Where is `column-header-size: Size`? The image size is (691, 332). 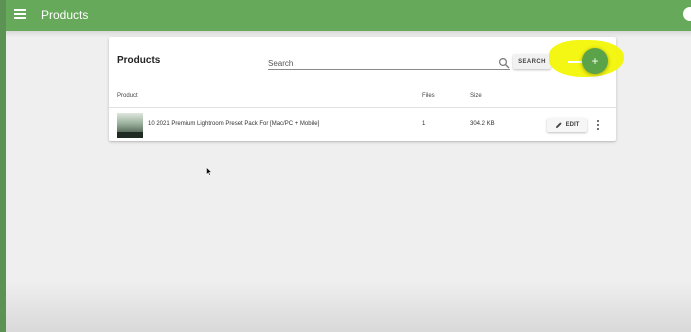 column-header-size: Size is located at coordinates (476, 96).